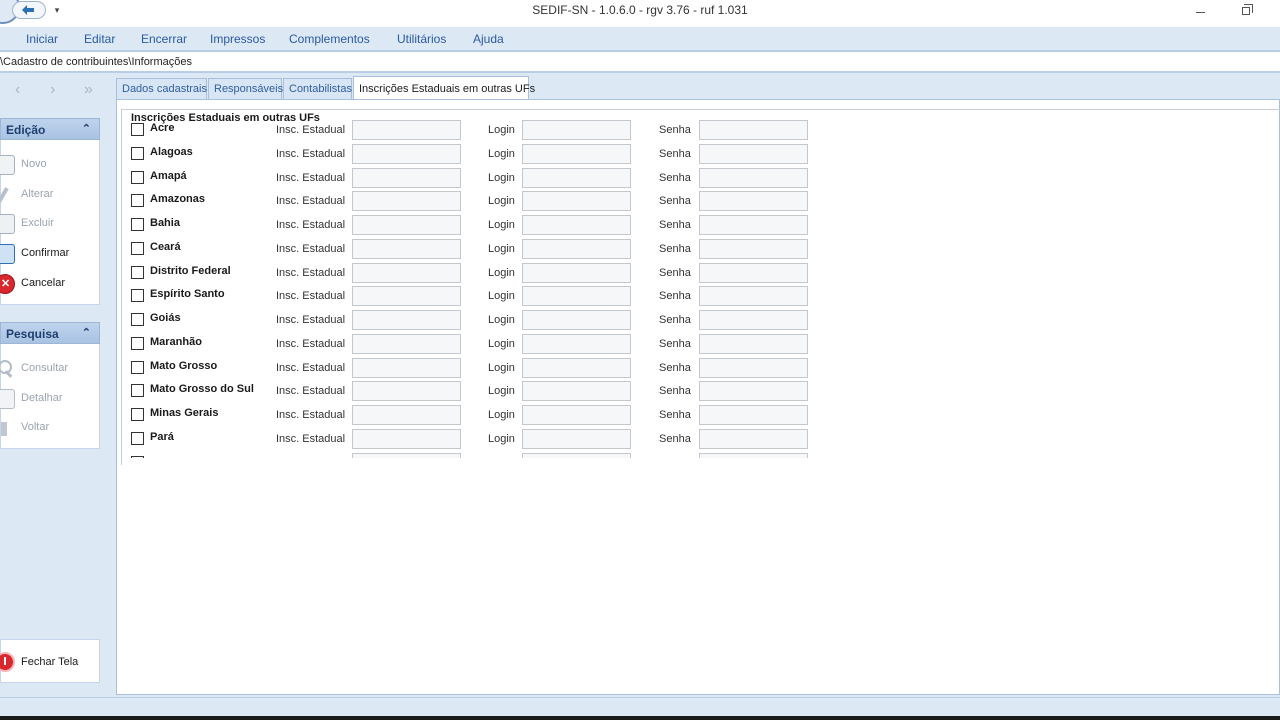  Describe the element at coordinates (237, 39) in the screenshot. I see `menu-impressos: Impressos` at that location.